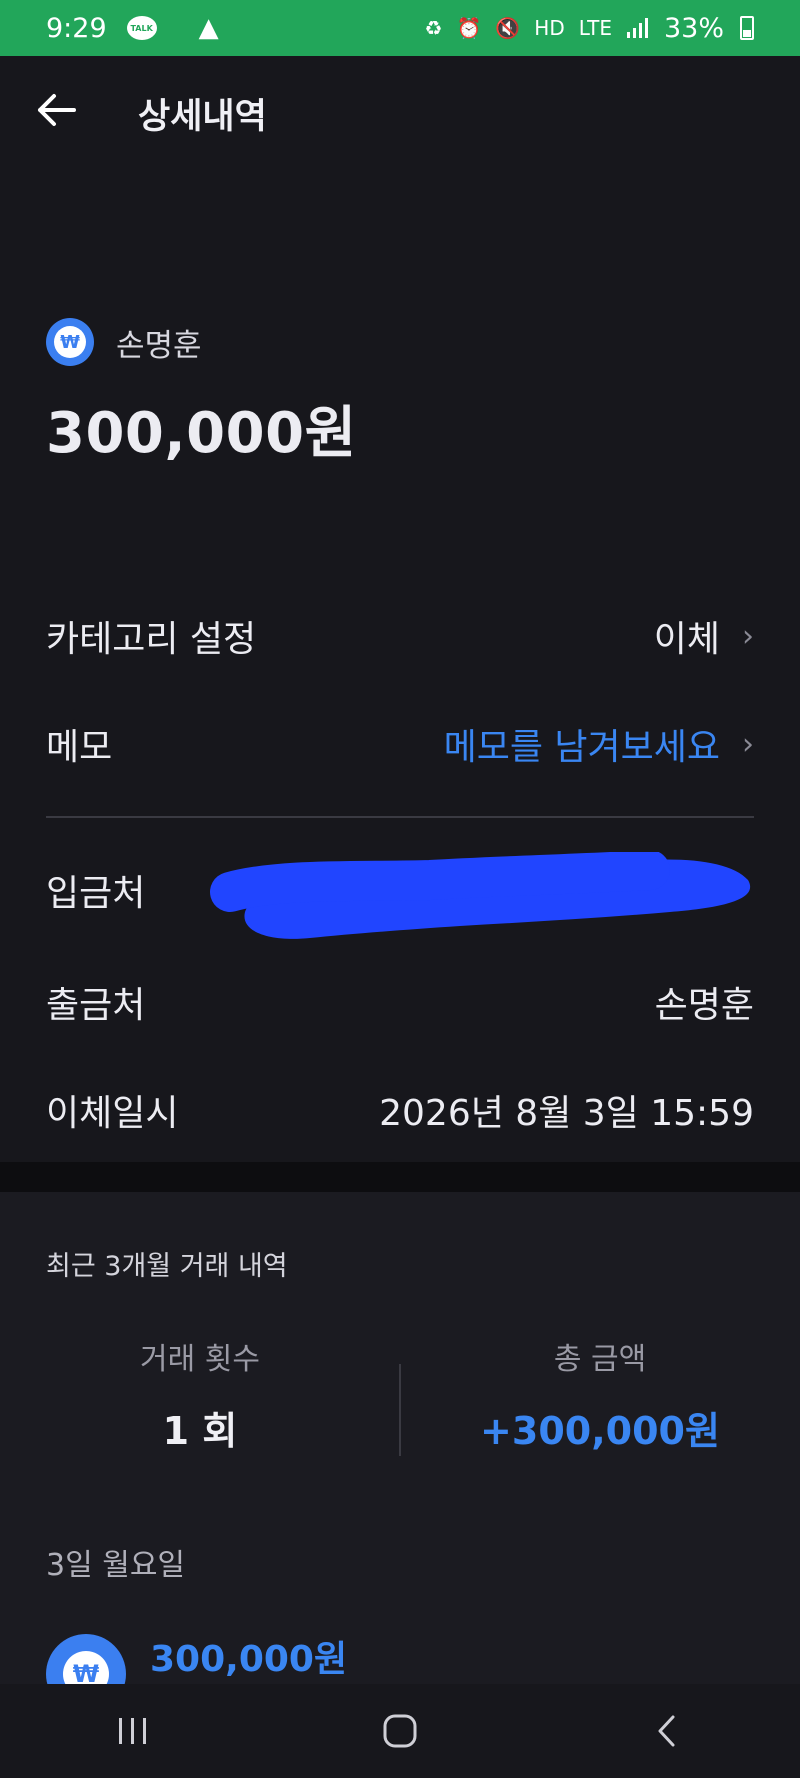 This screenshot has height=1778, width=800. I want to click on system-nav-bar, so click(400, 1731).